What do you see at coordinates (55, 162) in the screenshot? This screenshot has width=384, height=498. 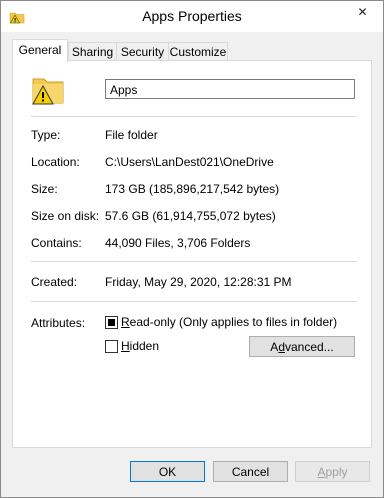 I see `location-label: Location:` at bounding box center [55, 162].